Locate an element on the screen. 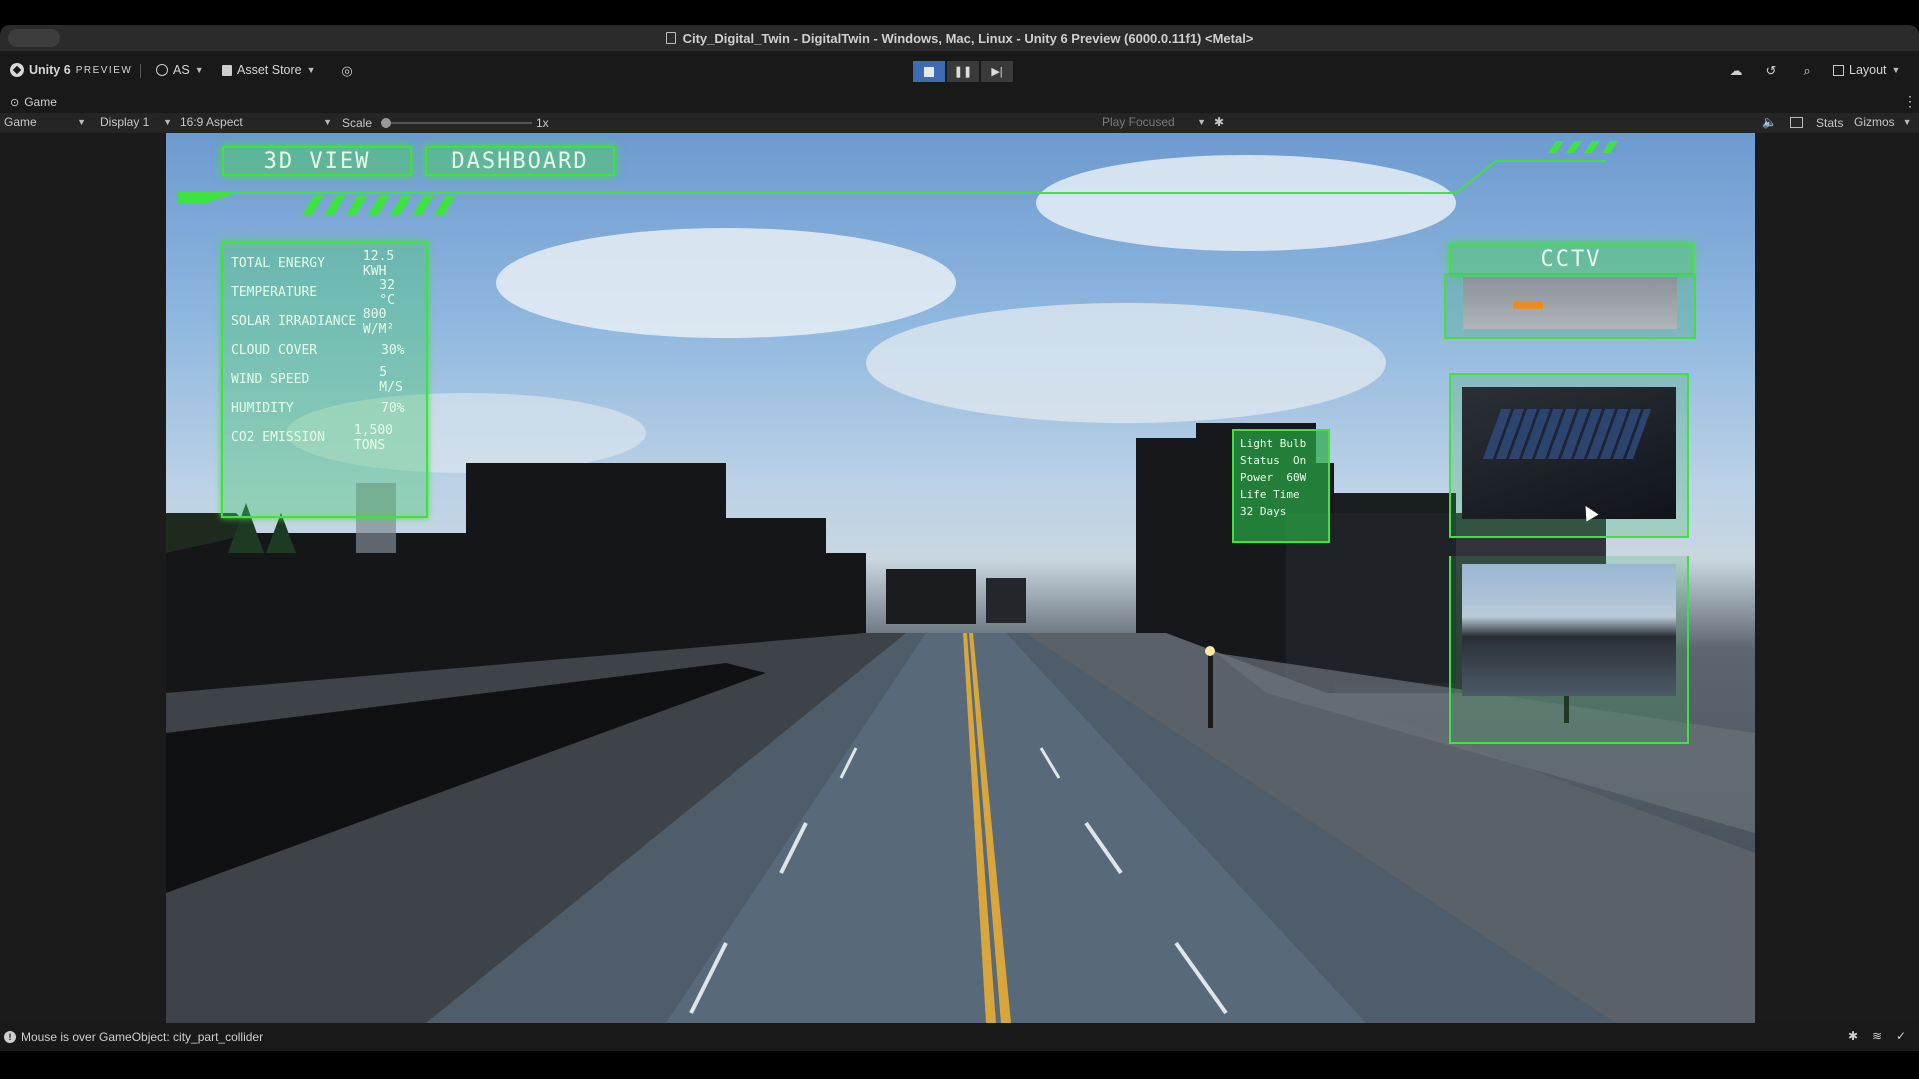 The image size is (1919, 1079). stat-value: 800 W/M² is located at coordinates (378, 321).